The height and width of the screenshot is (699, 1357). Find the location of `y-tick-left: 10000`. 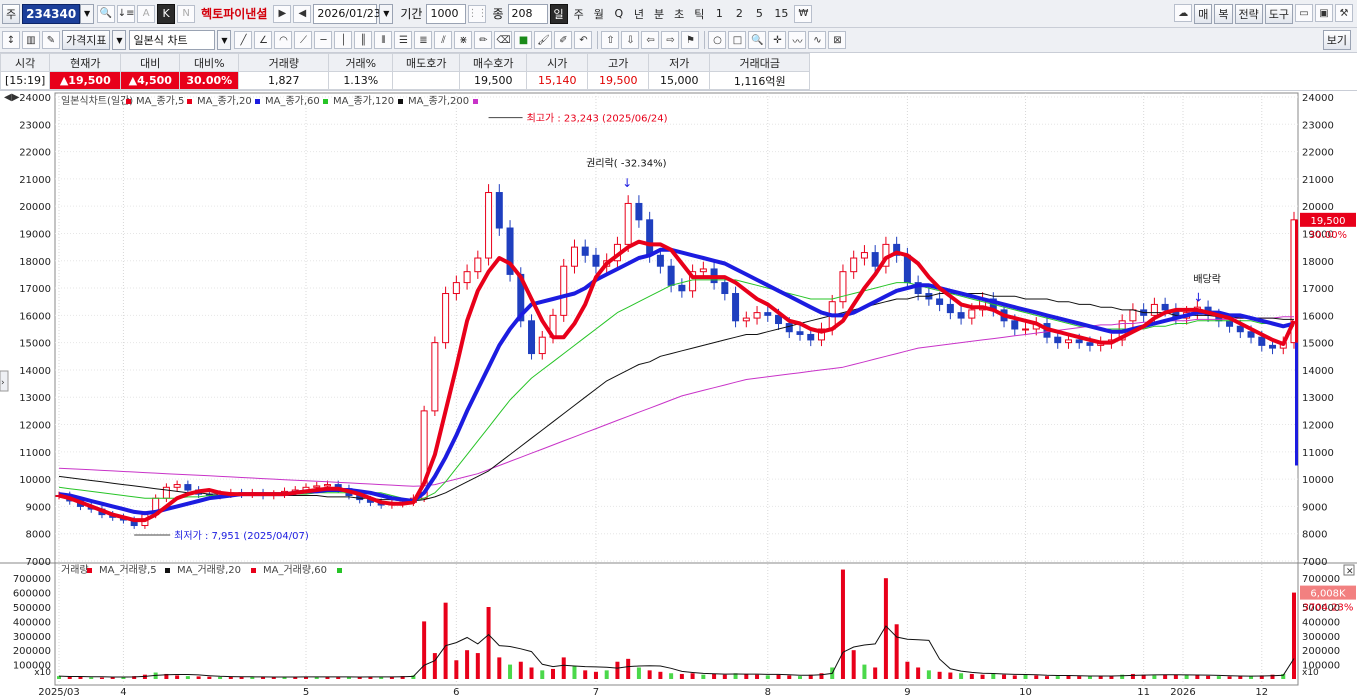

y-tick-left: 10000 is located at coordinates (35, 480).